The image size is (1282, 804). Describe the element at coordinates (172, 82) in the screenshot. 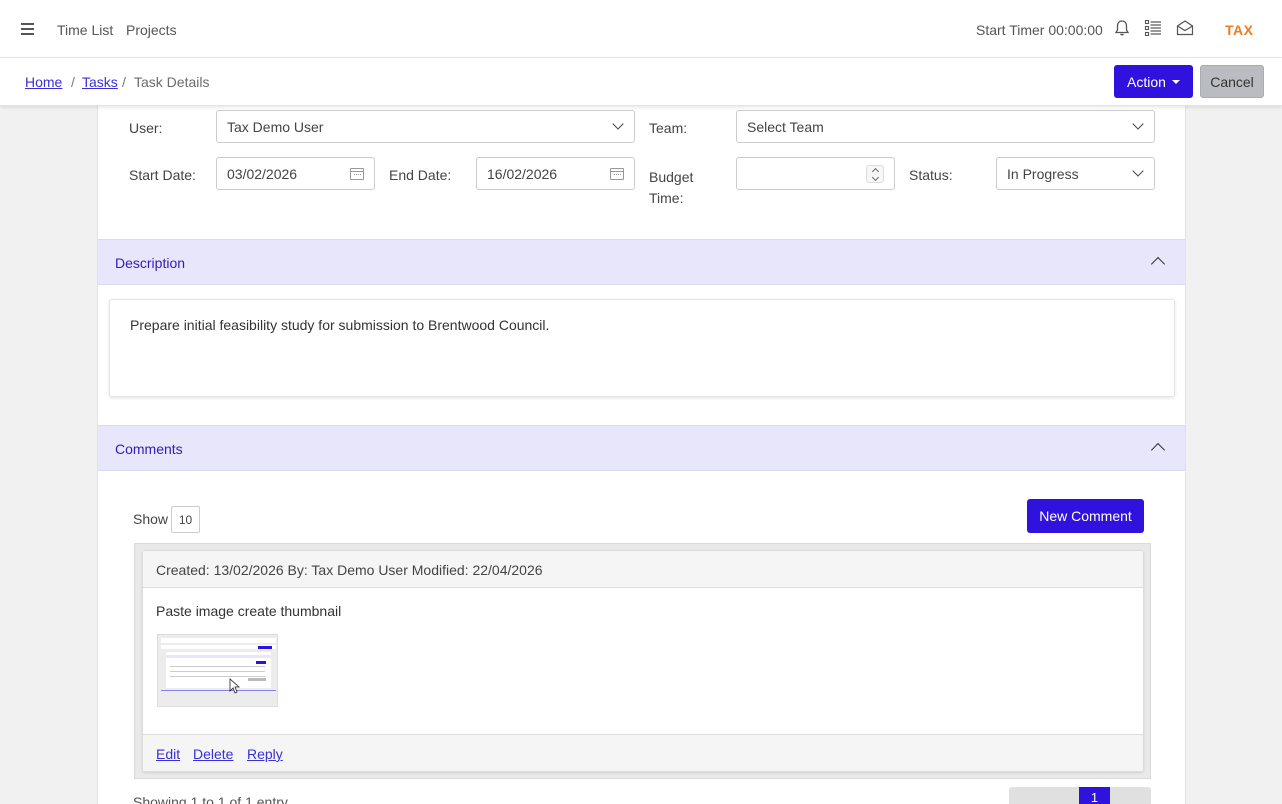

I see `breadcrumb-current: Task Details` at that location.